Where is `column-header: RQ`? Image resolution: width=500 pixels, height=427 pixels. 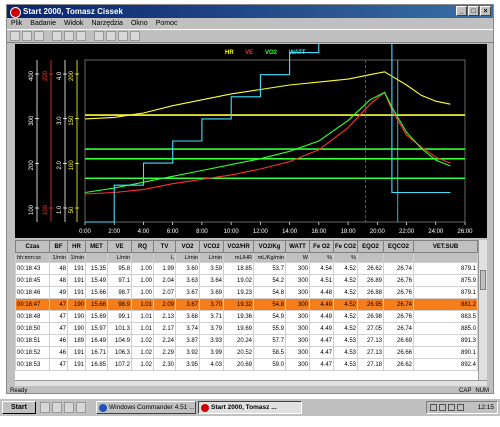
column-header: RQ is located at coordinates (142, 246).